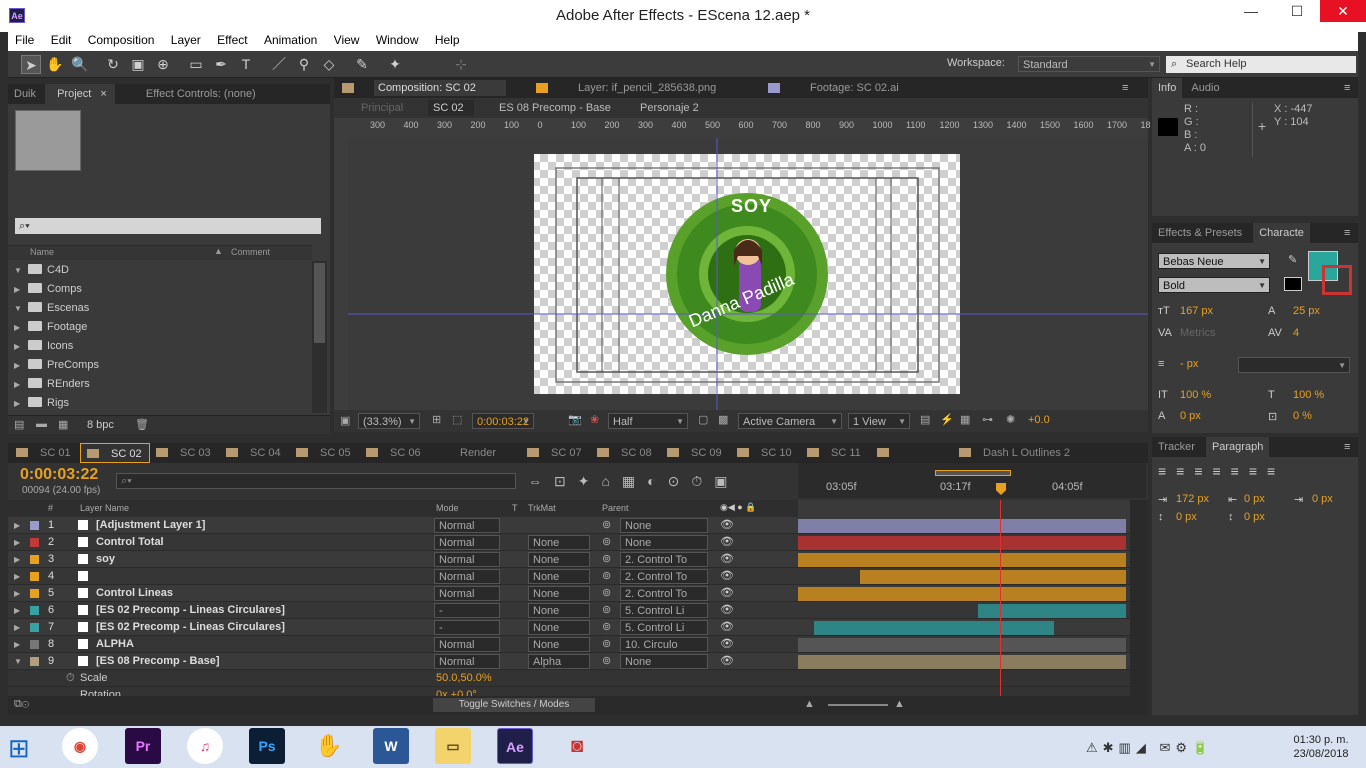 Image resolution: width=1366 pixels, height=768 pixels. Describe the element at coordinates (1189, 364) in the screenshot. I see `stroke-width-value: - px` at that location.